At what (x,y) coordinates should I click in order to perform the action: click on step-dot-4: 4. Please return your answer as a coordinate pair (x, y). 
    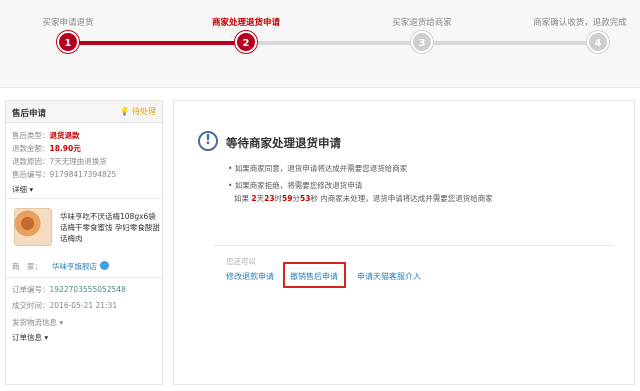
    Looking at the image, I should click on (598, 42).